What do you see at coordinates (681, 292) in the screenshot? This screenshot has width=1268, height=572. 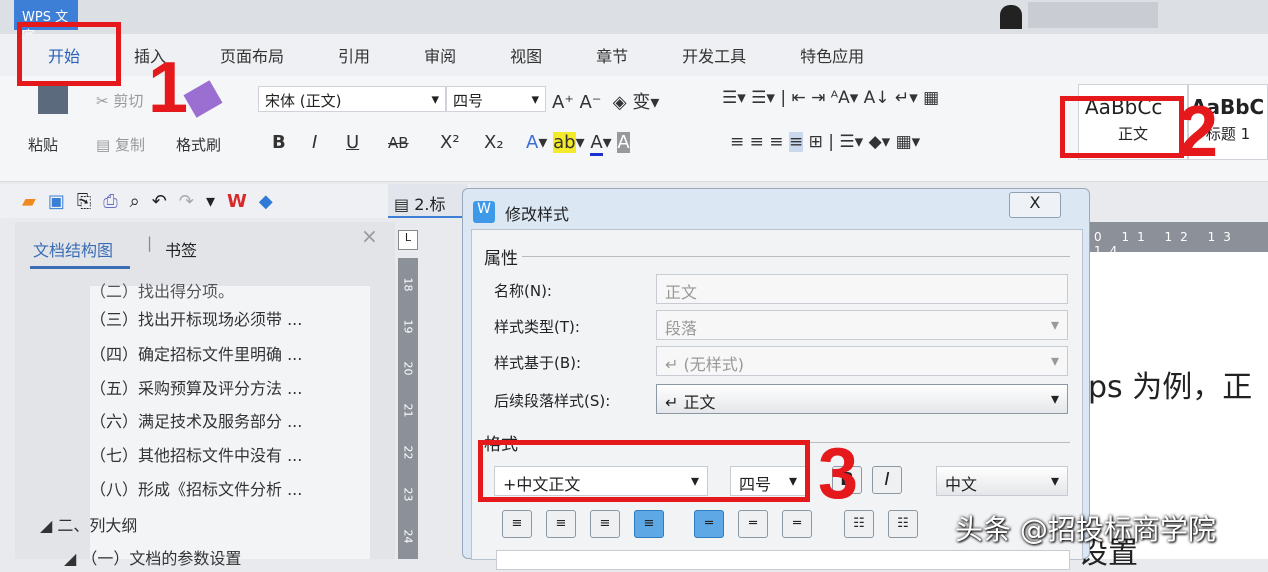 I see `name-value: 正文` at bounding box center [681, 292].